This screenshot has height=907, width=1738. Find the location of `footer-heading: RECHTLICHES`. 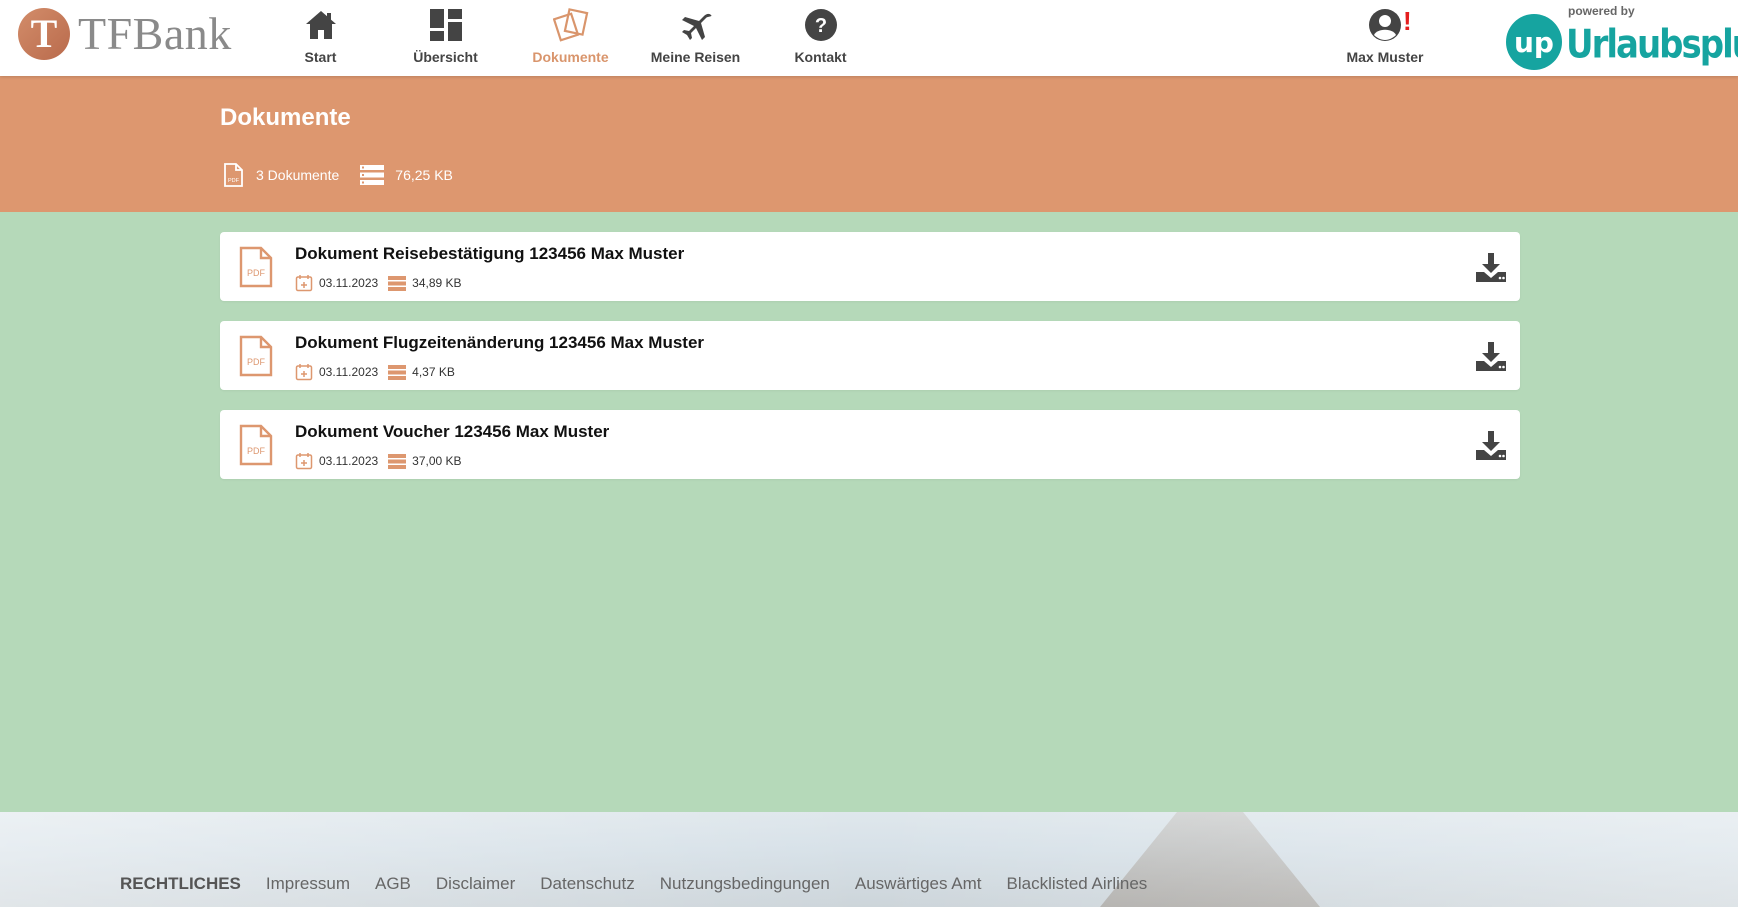

footer-heading: RECHTLICHES is located at coordinates (180, 883).